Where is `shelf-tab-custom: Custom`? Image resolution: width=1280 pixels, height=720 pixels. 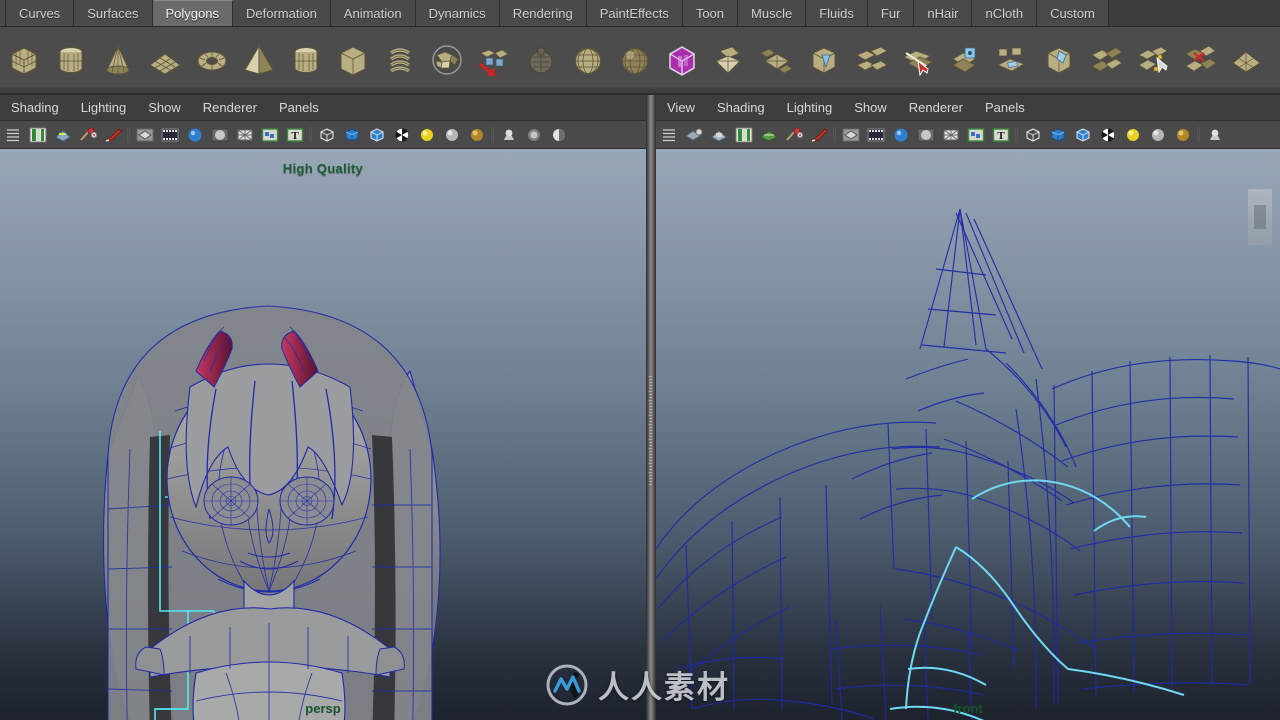
shelf-tab-custom: Custom is located at coordinates (1073, 13).